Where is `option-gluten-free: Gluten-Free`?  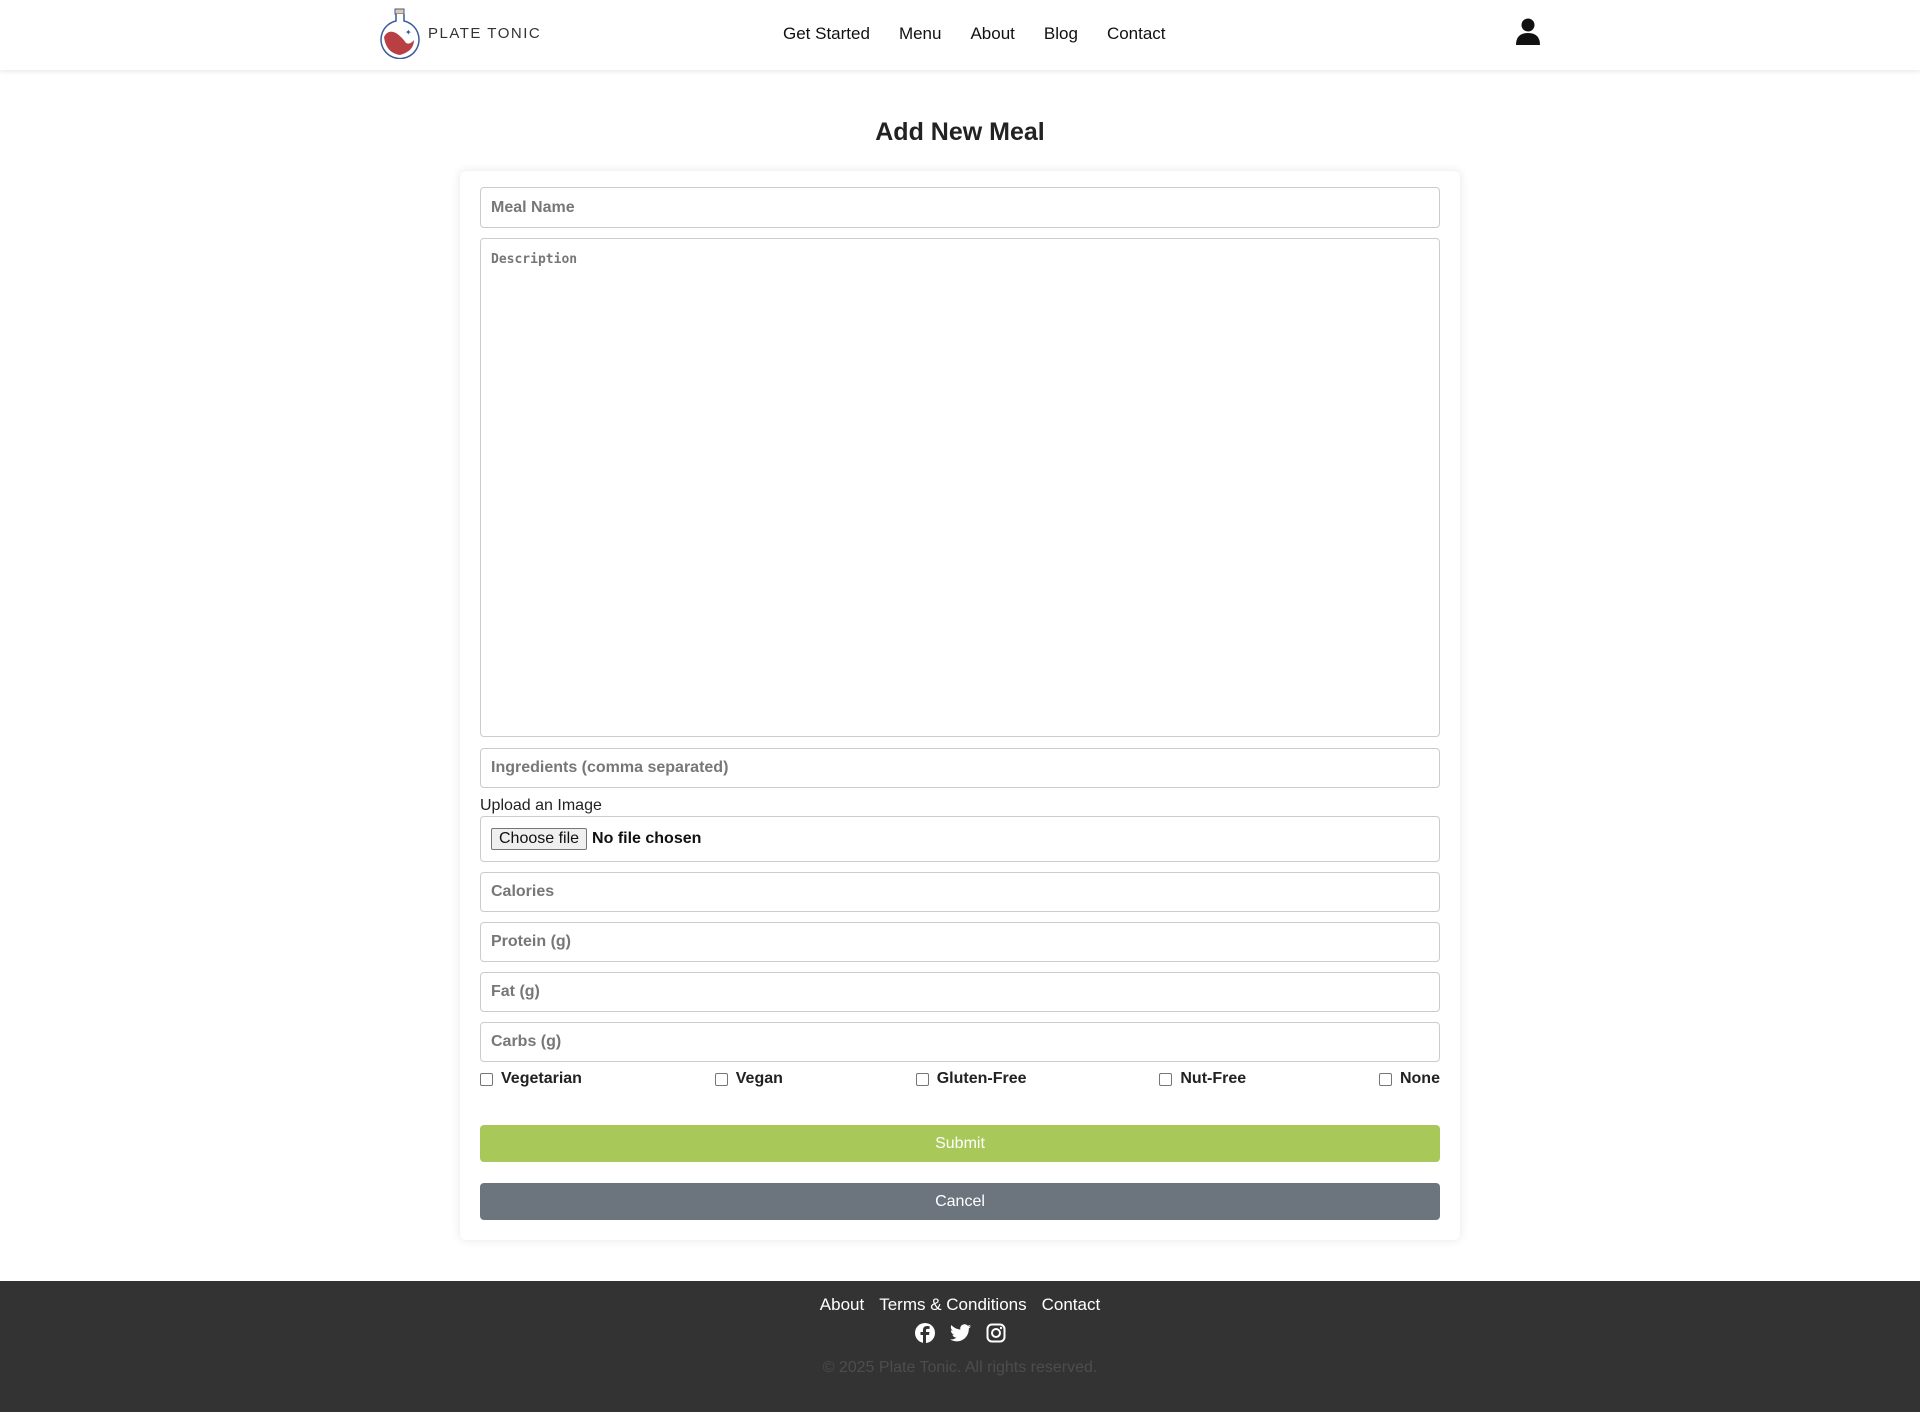
option-gluten-free: Gluten-Free is located at coordinates (971, 1079).